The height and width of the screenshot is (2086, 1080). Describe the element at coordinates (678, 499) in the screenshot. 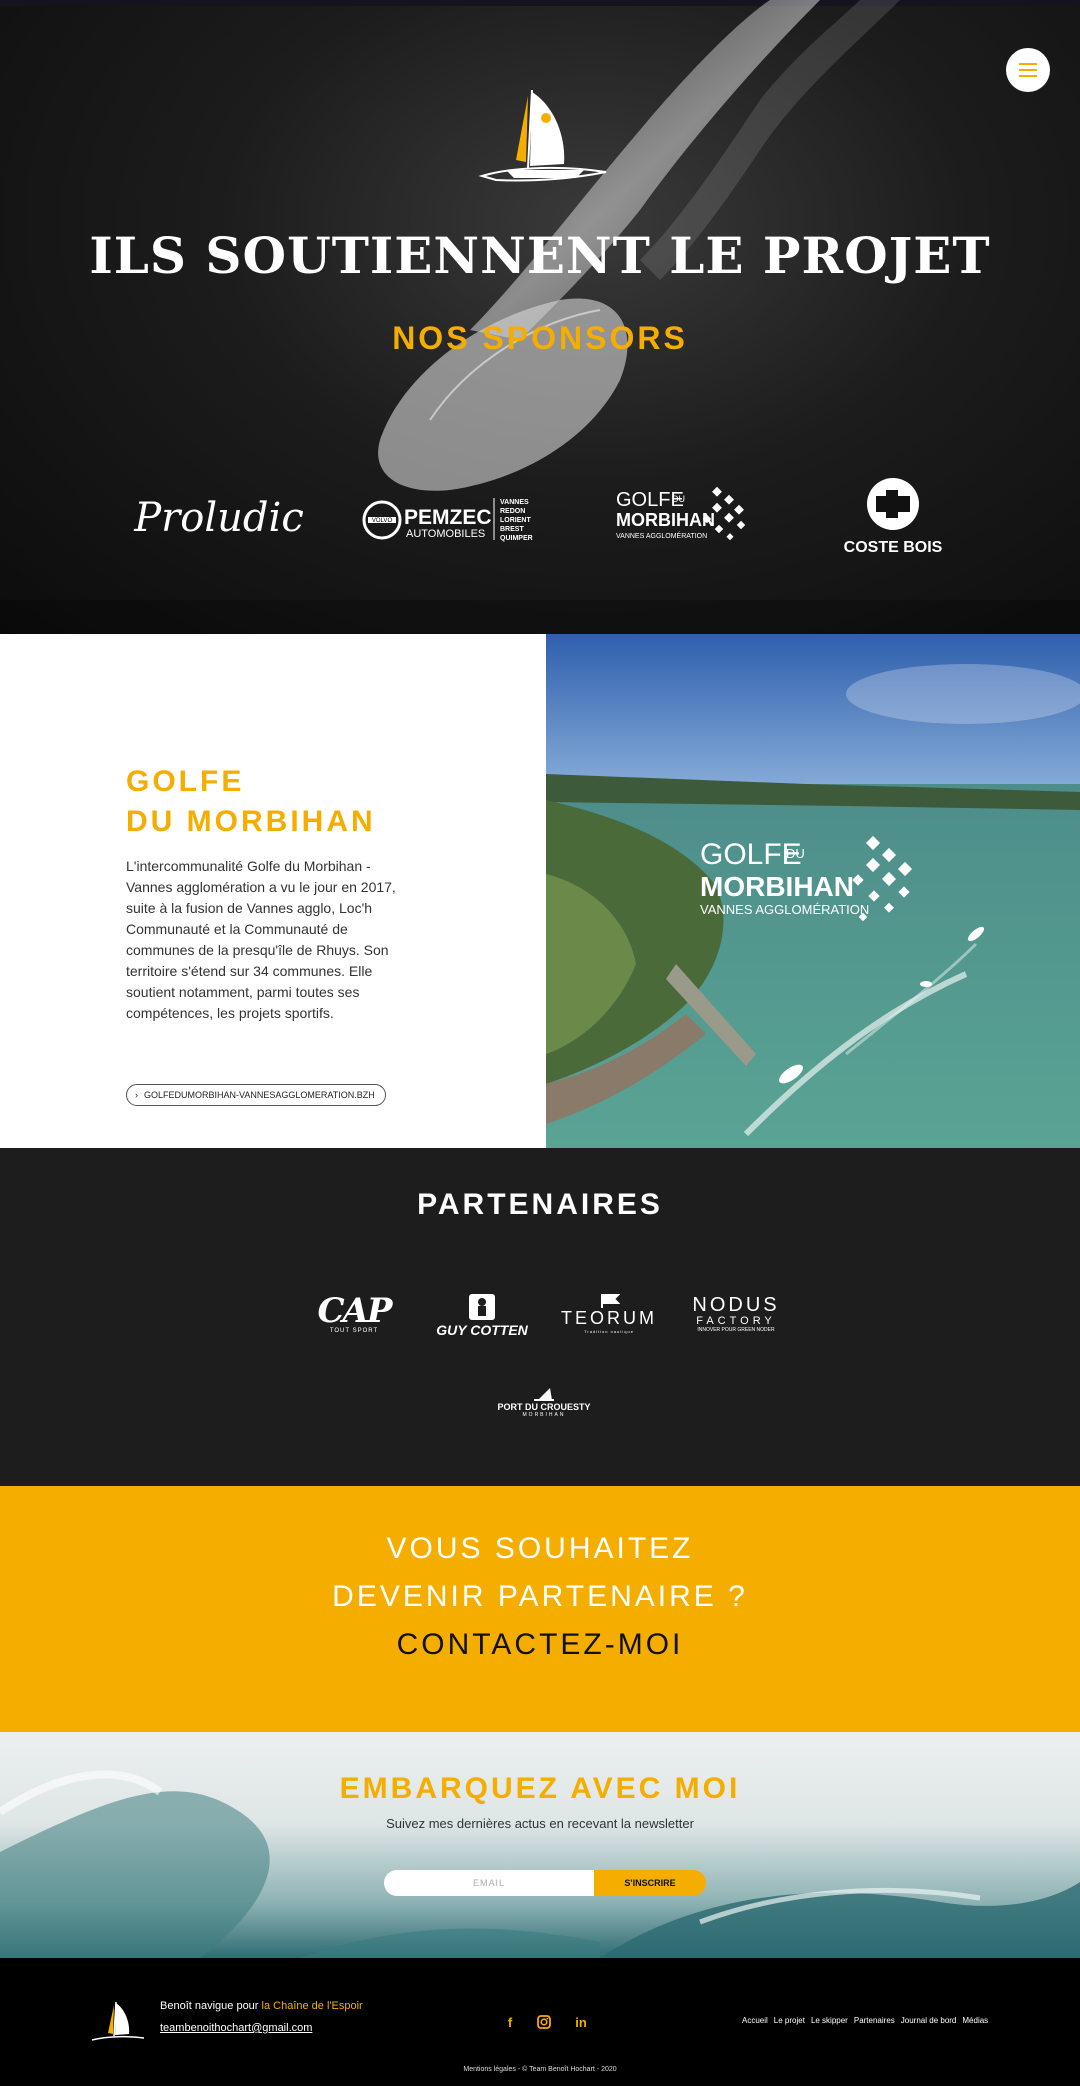

I see `du-text: DU` at that location.